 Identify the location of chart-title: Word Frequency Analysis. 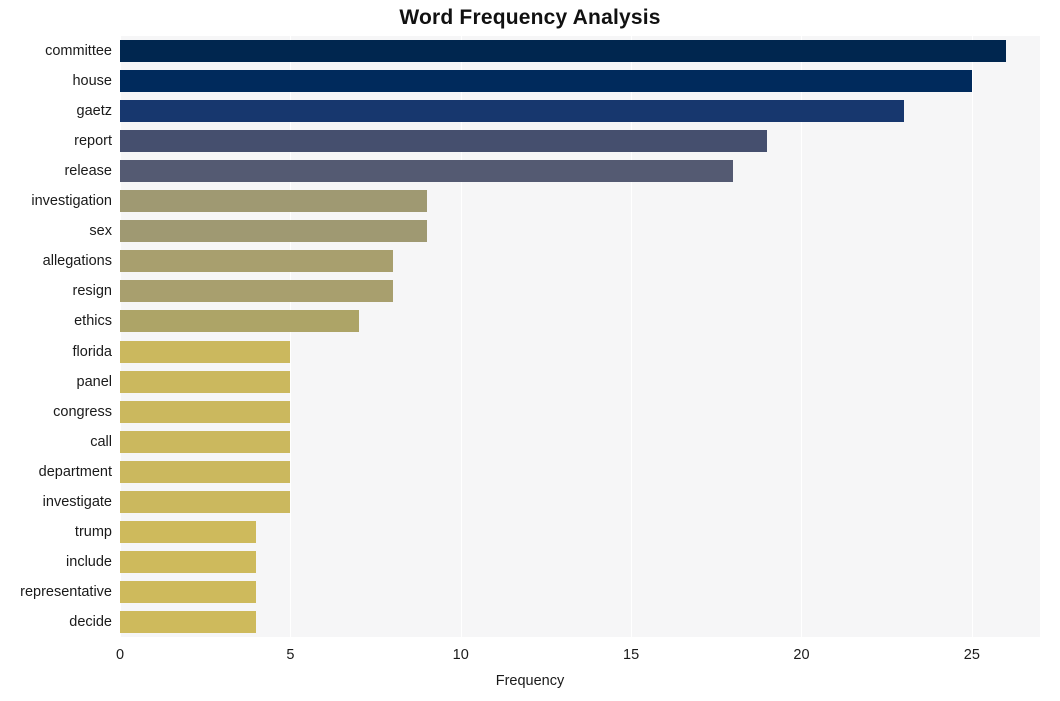
(530, 17).